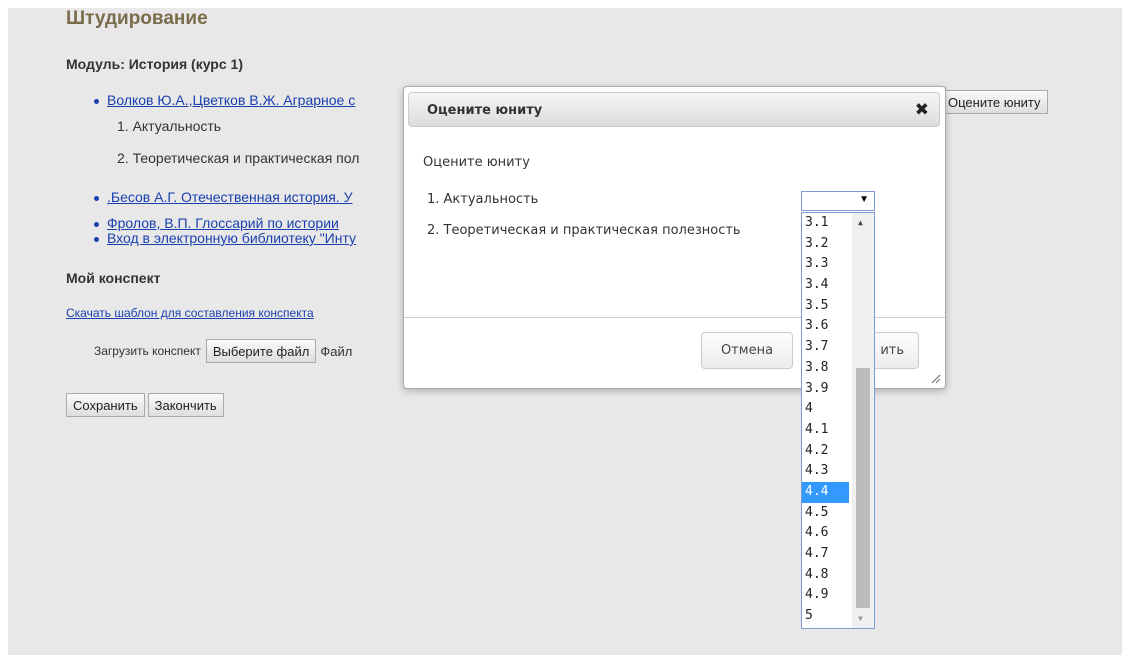 The image size is (1122, 655). What do you see at coordinates (825, 554) in the screenshot?
I see `option-item: 4.7` at bounding box center [825, 554].